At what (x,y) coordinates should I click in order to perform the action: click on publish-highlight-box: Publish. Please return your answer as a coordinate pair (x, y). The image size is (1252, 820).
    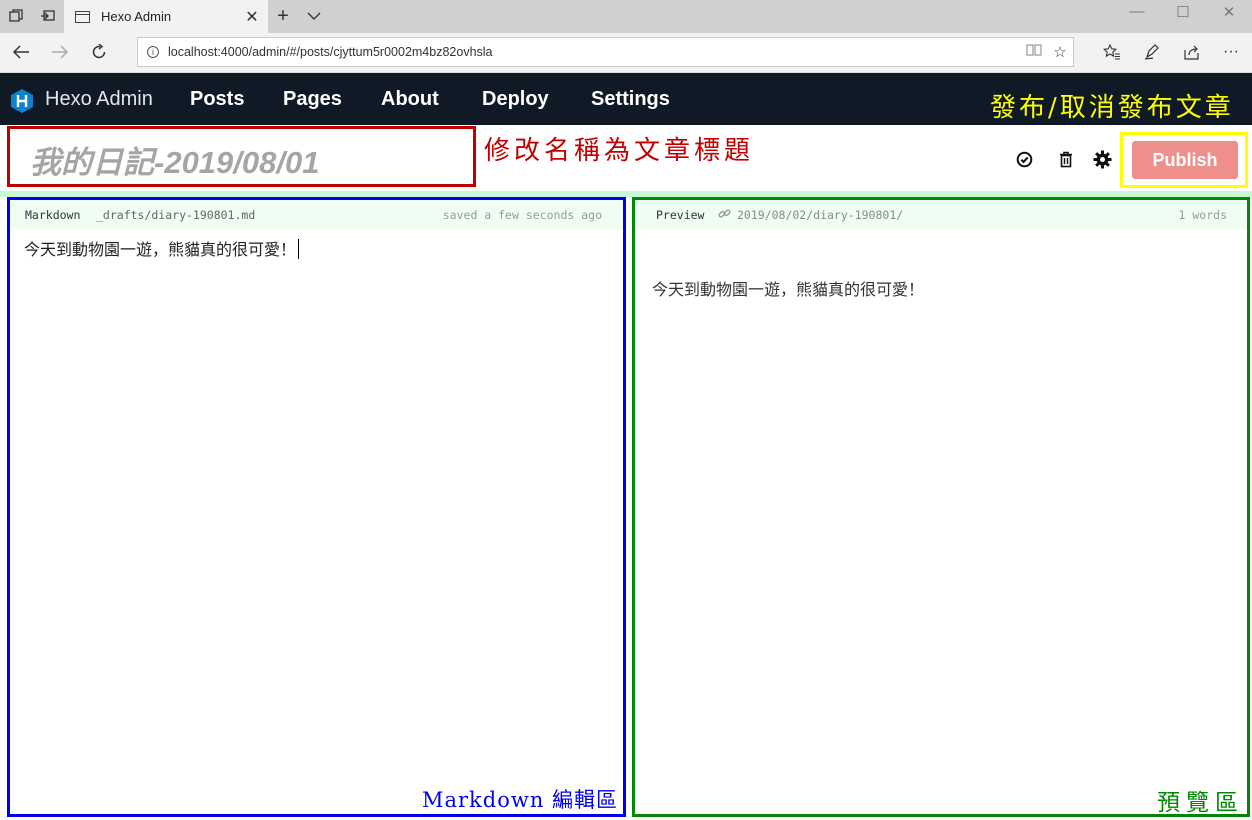
    Looking at the image, I should click on (1184, 160).